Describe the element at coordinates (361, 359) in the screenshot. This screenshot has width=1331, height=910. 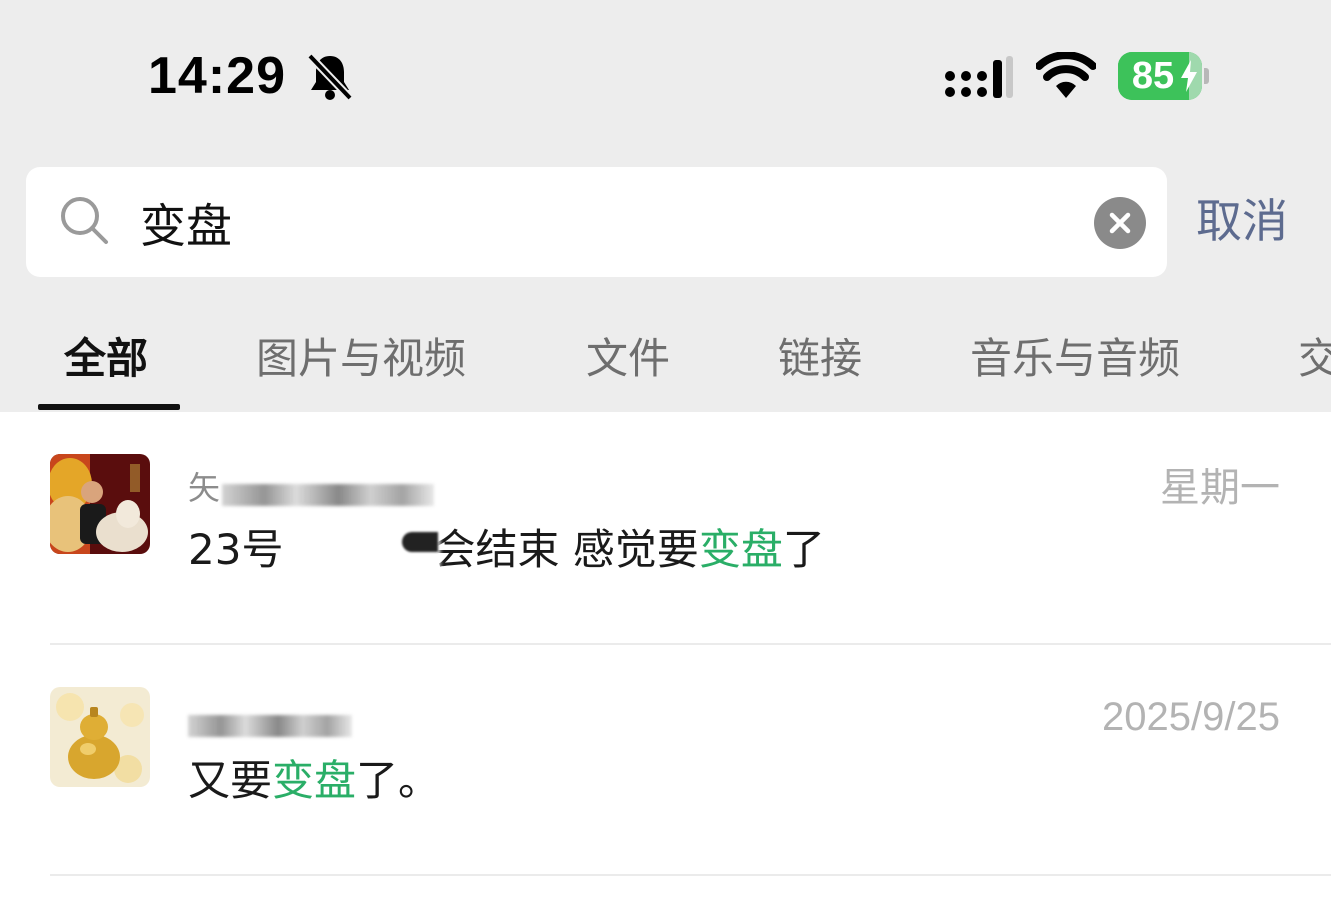
I see `tab-images-videos: 图片与视频` at that location.